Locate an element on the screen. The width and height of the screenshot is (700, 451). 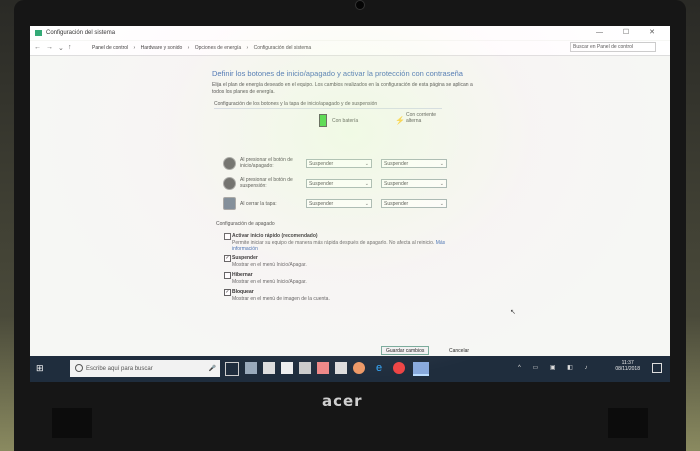
forward-arrow-icon: → is located at coordinates (49, 47).